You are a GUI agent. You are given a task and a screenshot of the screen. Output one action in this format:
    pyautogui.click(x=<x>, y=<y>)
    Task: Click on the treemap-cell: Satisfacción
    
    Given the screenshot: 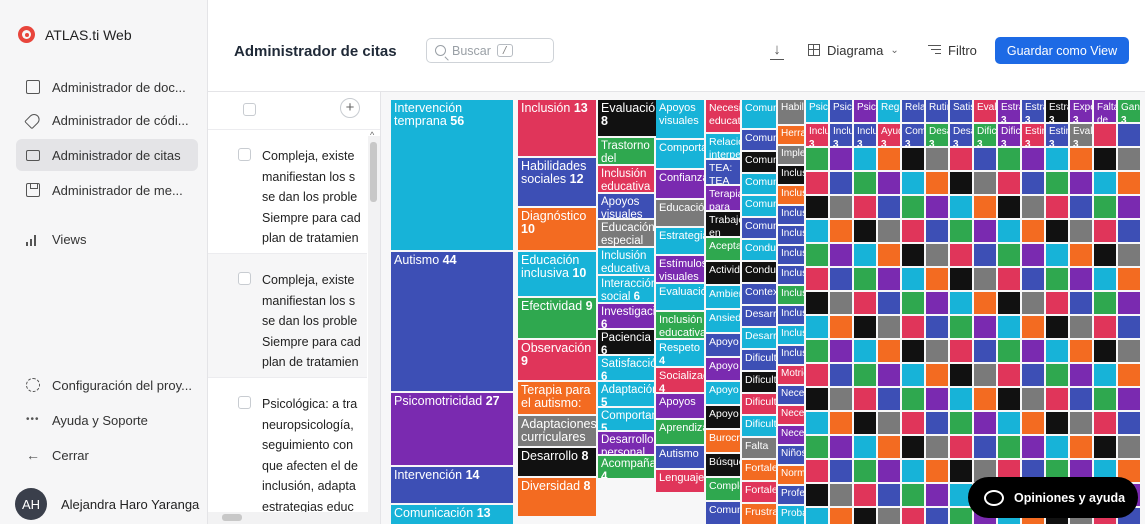 What is the action you would take?
    pyautogui.click(x=961, y=111)
    